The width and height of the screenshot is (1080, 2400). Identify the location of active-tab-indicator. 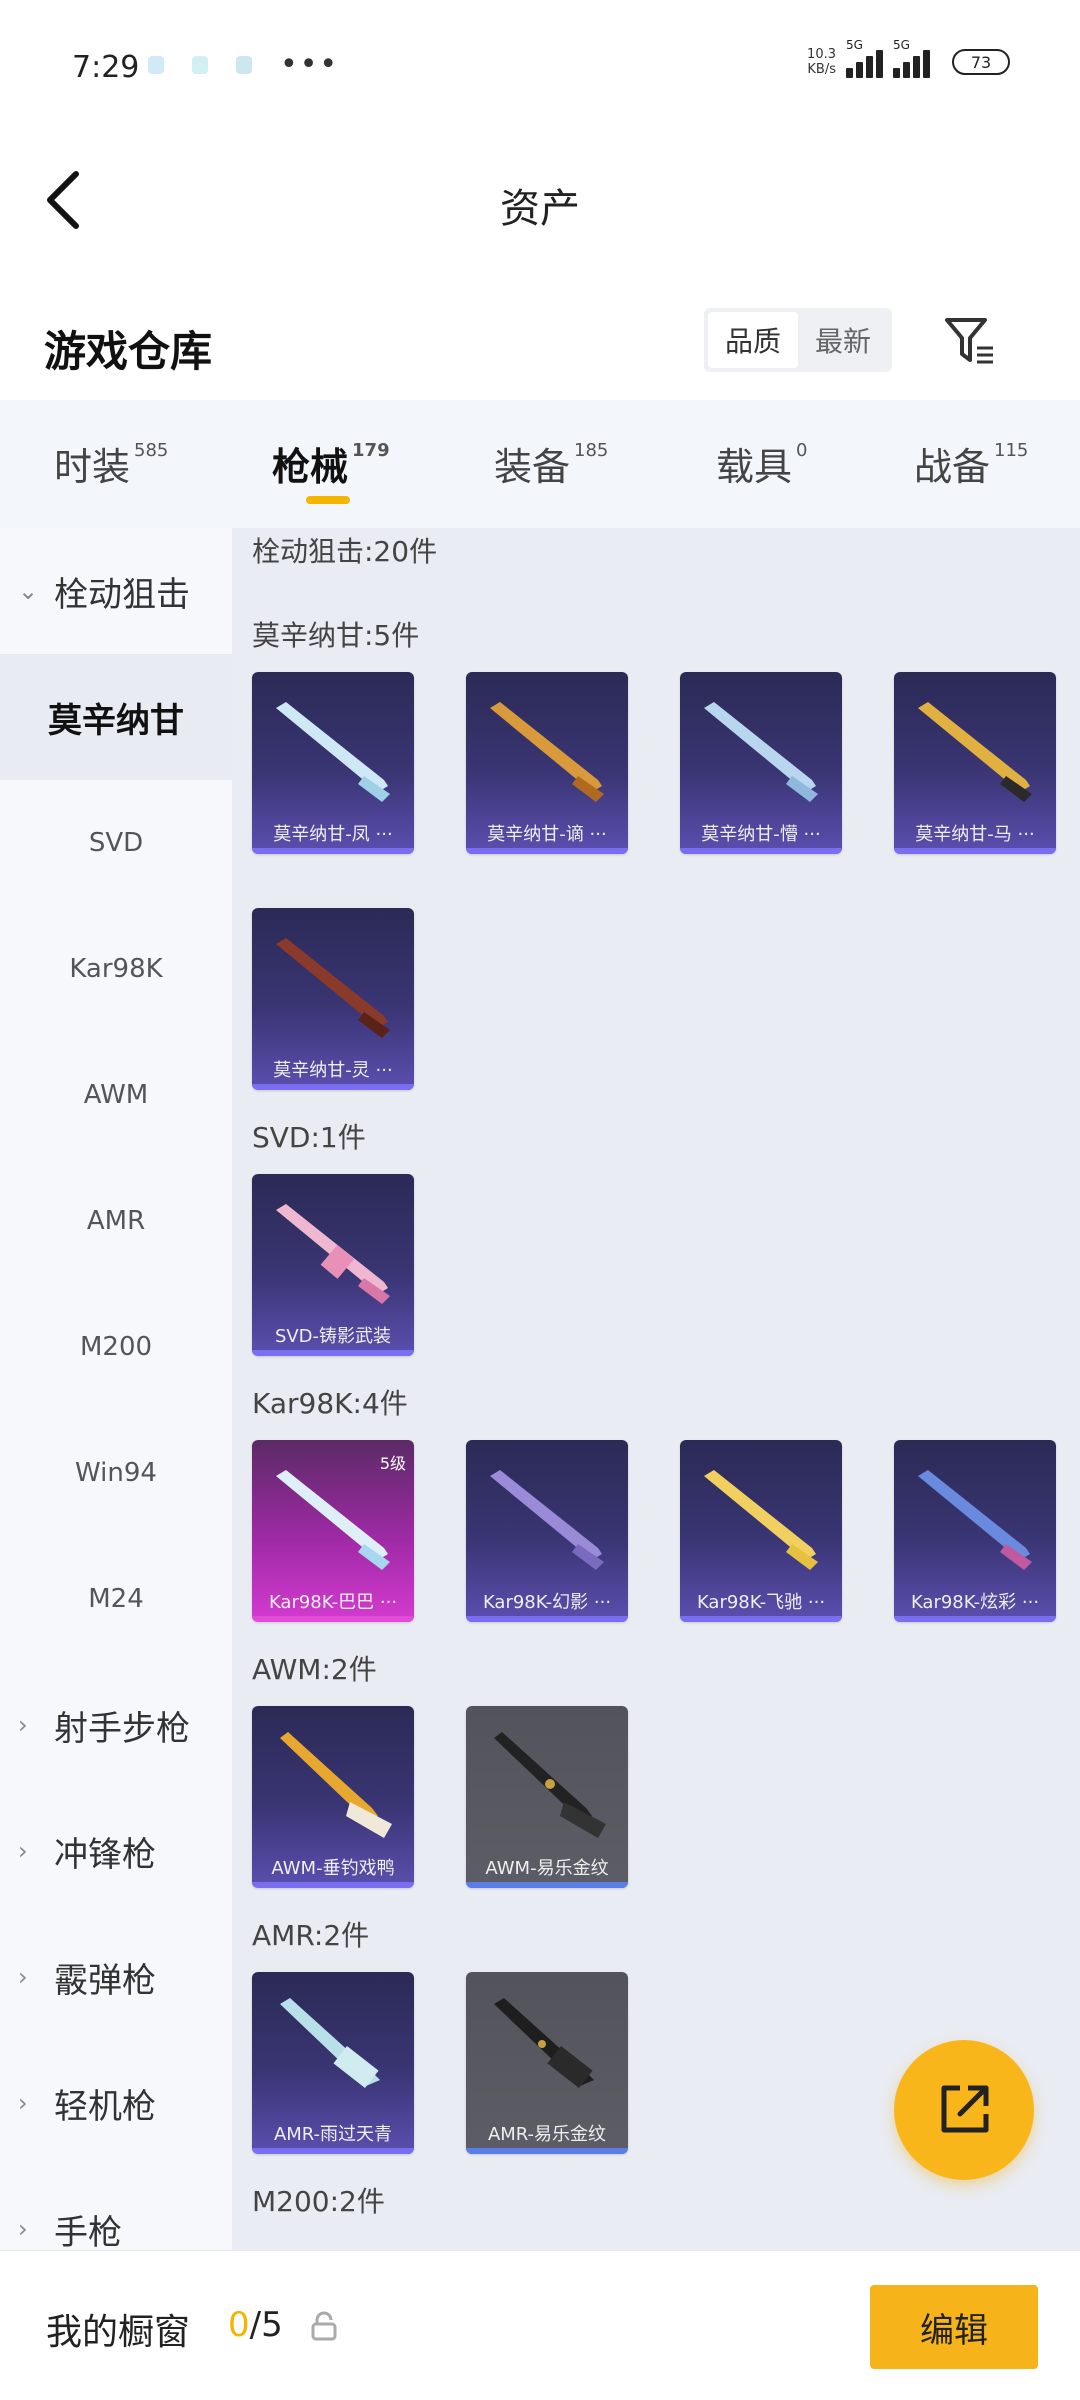
(328, 500).